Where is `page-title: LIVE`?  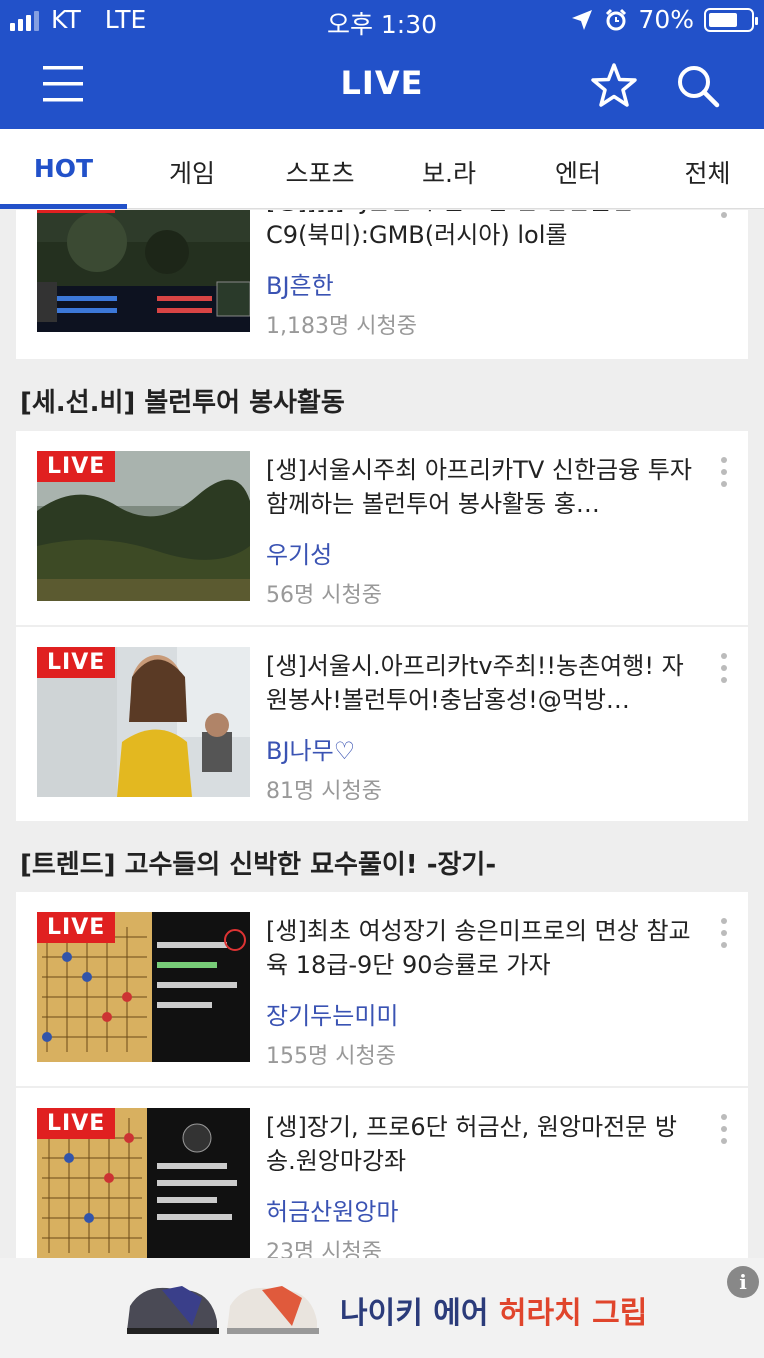
page-title: LIVE is located at coordinates (382, 83).